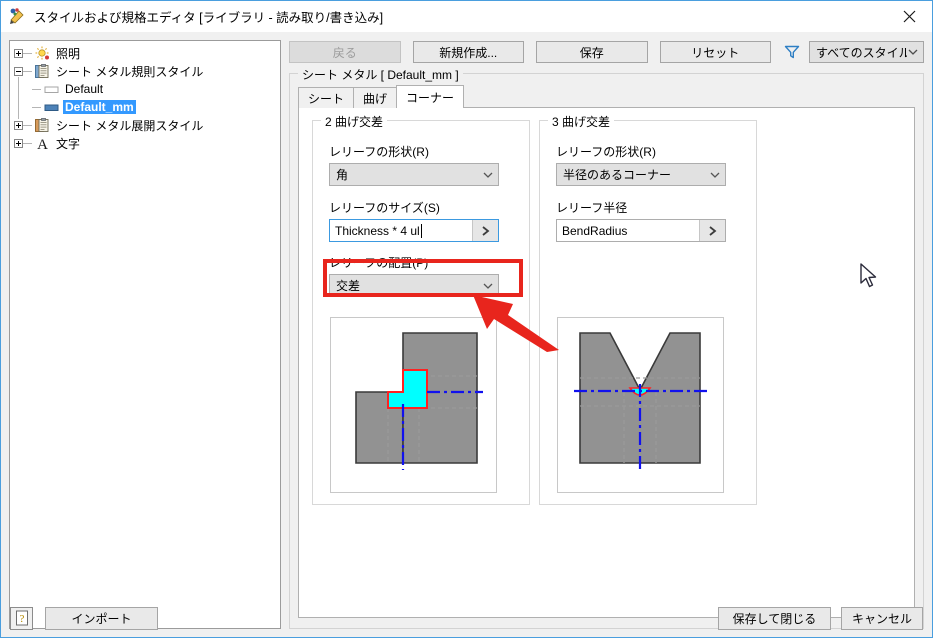  I want to click on cancel-button: キャンセル, so click(882, 618).